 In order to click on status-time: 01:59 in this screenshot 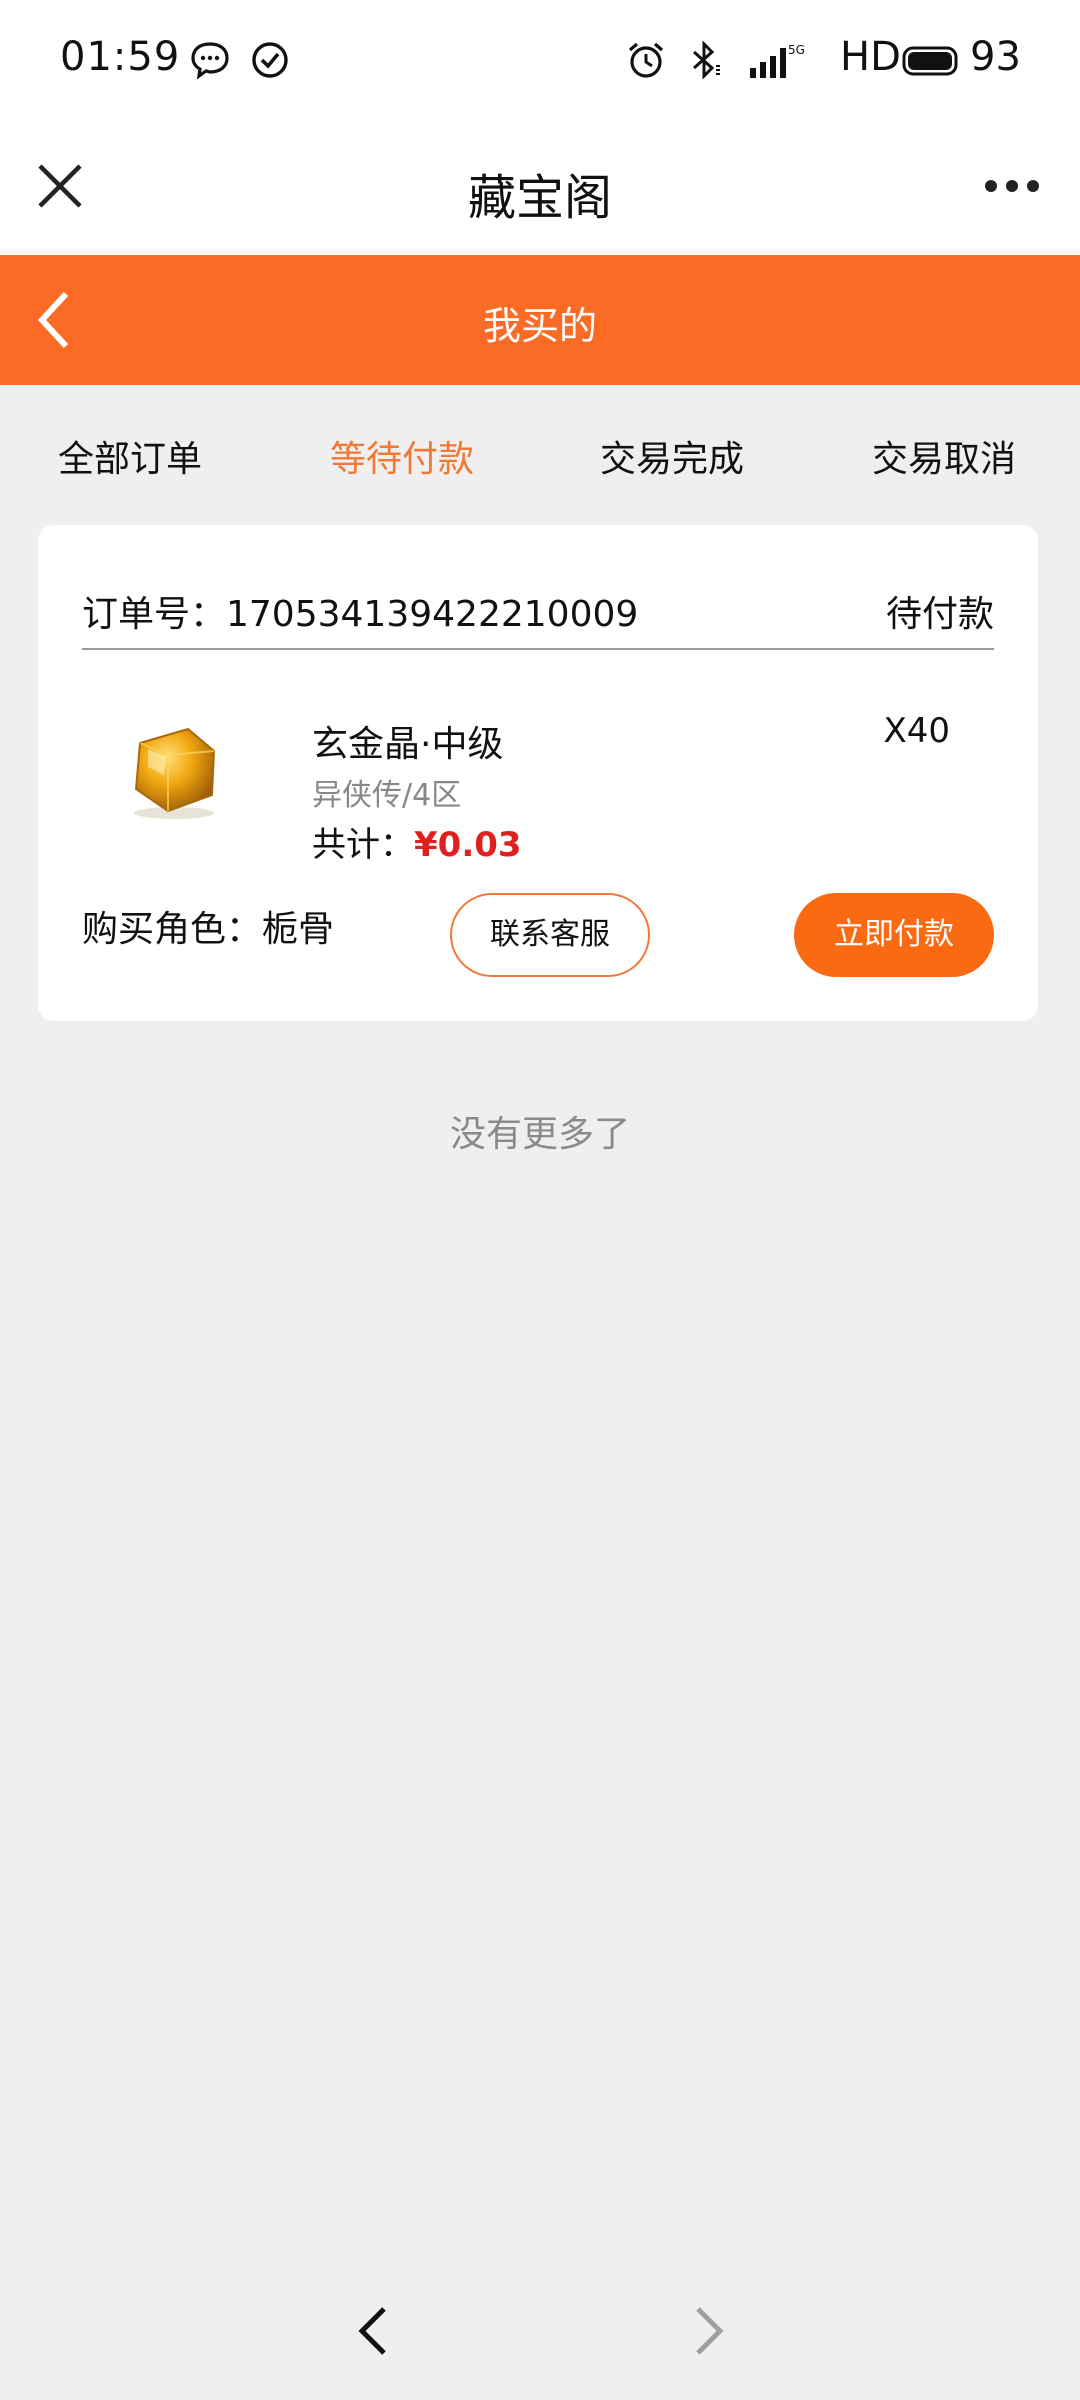, I will do `click(120, 57)`.